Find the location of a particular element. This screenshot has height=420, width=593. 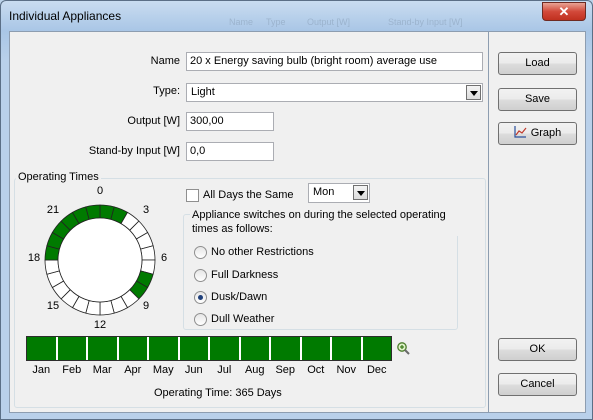

hour-ring-center is located at coordinates (100, 260).